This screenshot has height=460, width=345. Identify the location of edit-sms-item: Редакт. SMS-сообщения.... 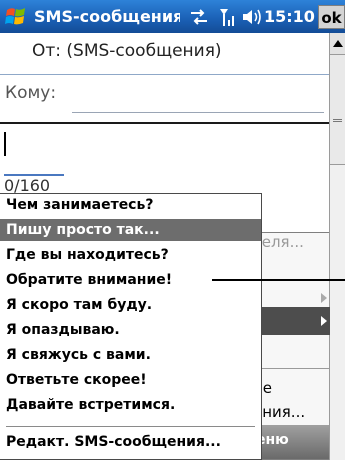
(130, 442).